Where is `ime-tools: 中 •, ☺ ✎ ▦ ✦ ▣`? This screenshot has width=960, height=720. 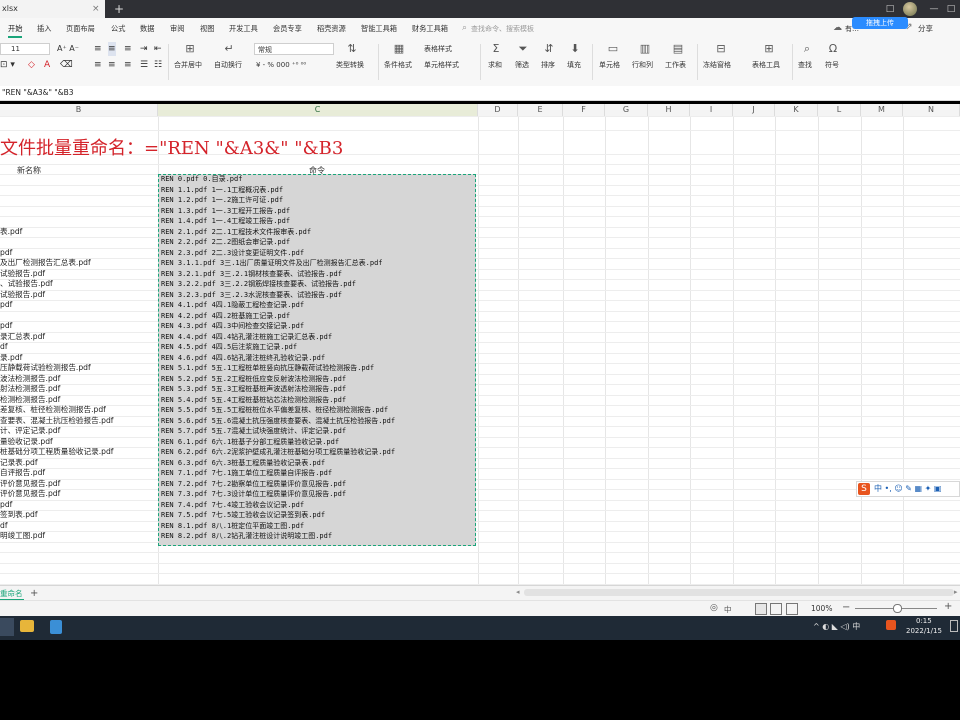 ime-tools: 中 •, ☺ ✎ ▦ ✦ ▣ is located at coordinates (907, 489).